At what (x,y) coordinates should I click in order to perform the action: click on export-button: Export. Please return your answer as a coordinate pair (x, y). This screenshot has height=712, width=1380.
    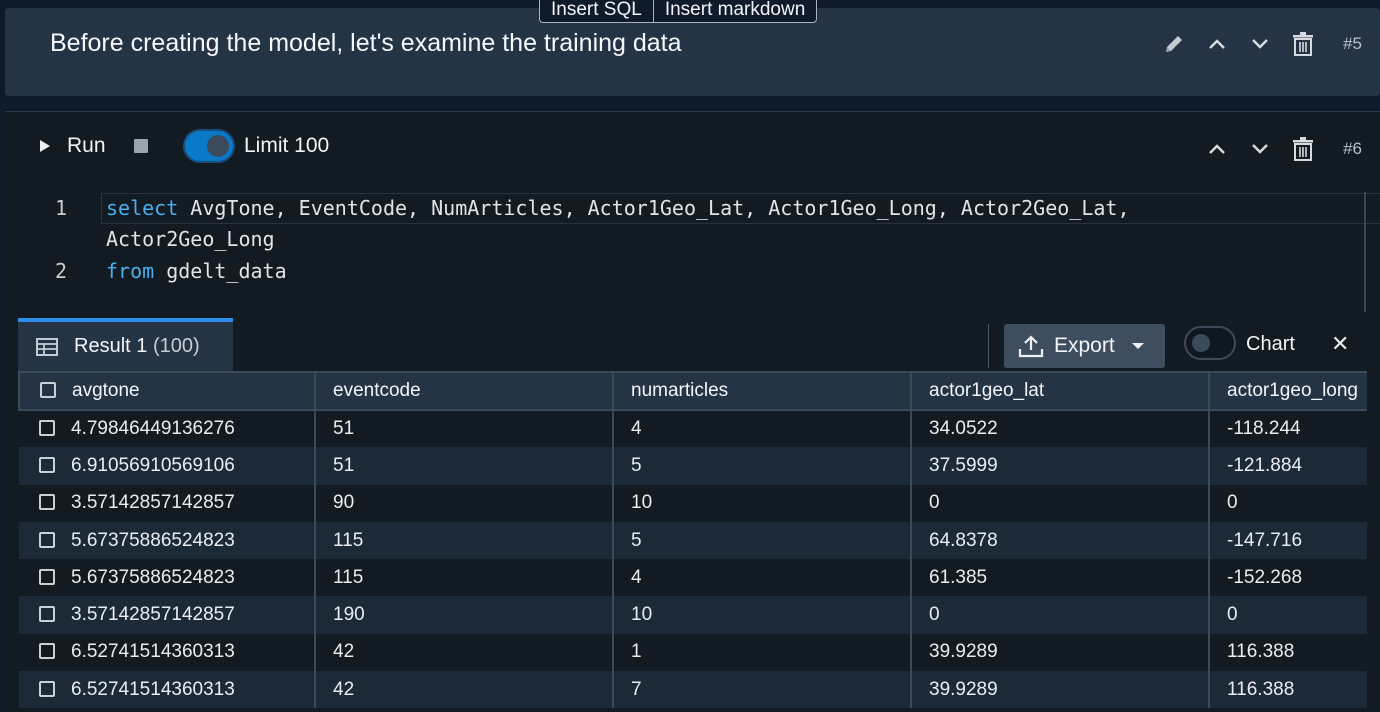
    Looking at the image, I should click on (1084, 346).